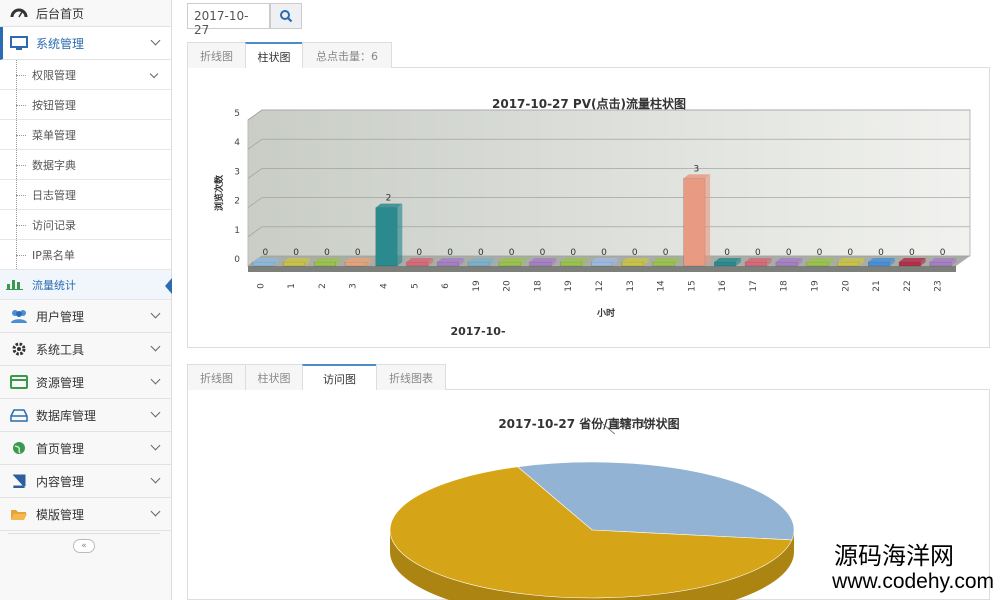 The width and height of the screenshot is (1000, 600). I want to click on y-tick-label: 1, so click(237, 231).